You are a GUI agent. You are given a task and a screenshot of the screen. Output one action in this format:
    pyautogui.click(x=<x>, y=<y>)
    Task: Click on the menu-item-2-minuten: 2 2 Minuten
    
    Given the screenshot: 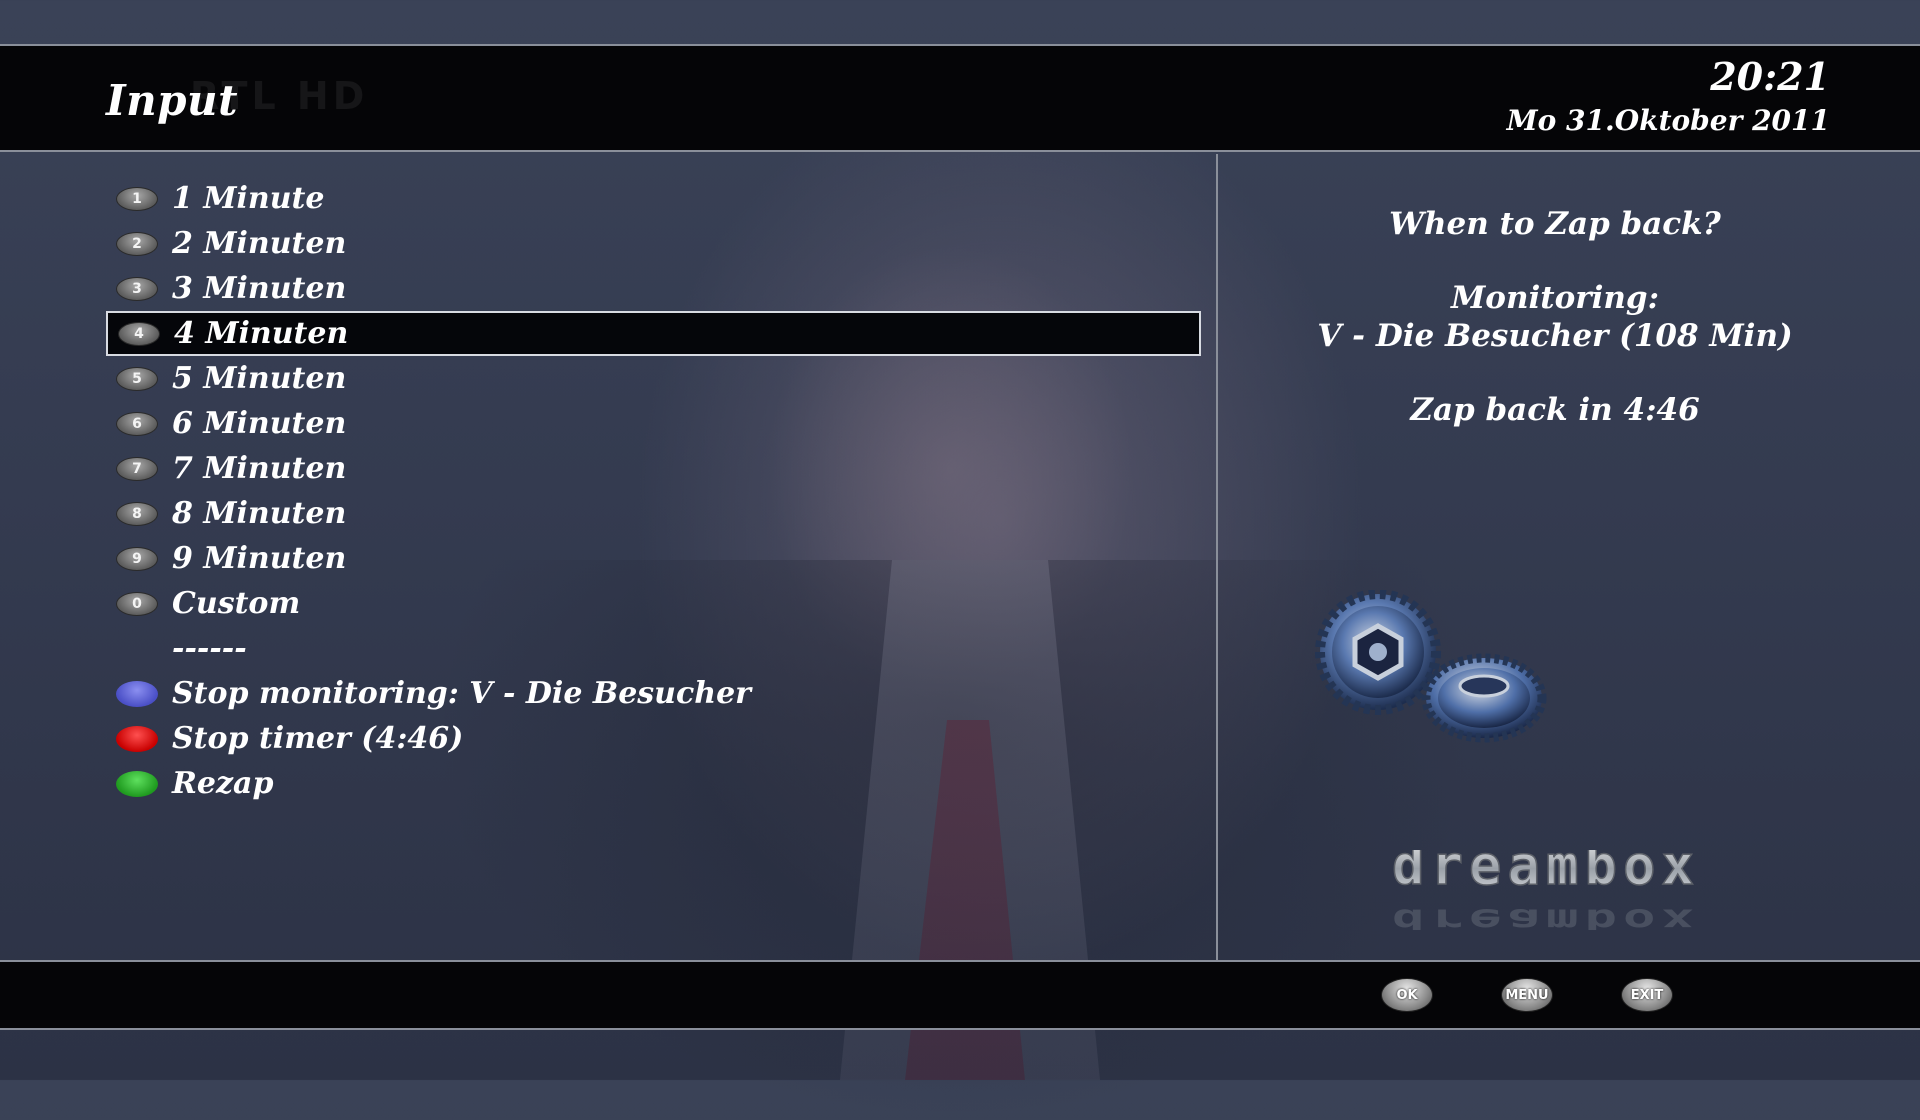 What is the action you would take?
    pyautogui.click(x=653, y=243)
    